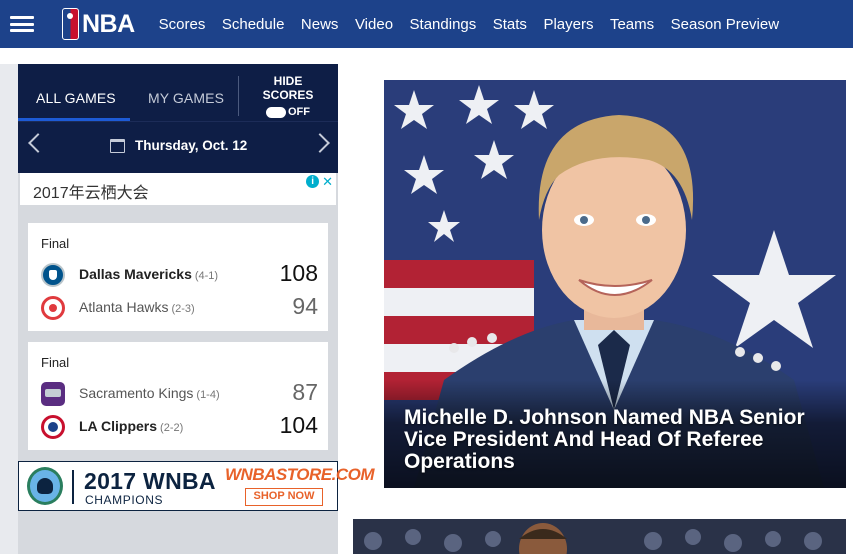 This screenshot has width=853, height=554. What do you see at coordinates (206, 276) in the screenshot?
I see `team-record: (4-1)` at bounding box center [206, 276].